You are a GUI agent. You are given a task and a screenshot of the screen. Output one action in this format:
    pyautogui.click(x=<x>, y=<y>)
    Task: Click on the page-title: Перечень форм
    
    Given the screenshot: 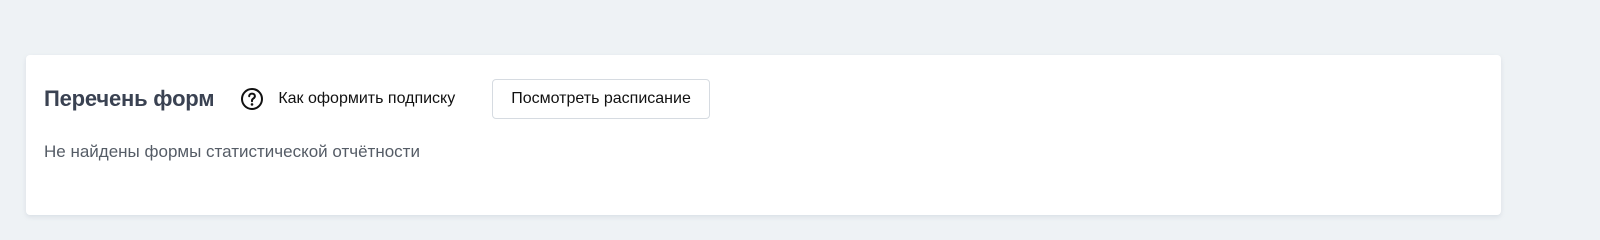 What is the action you would take?
    pyautogui.click(x=129, y=98)
    